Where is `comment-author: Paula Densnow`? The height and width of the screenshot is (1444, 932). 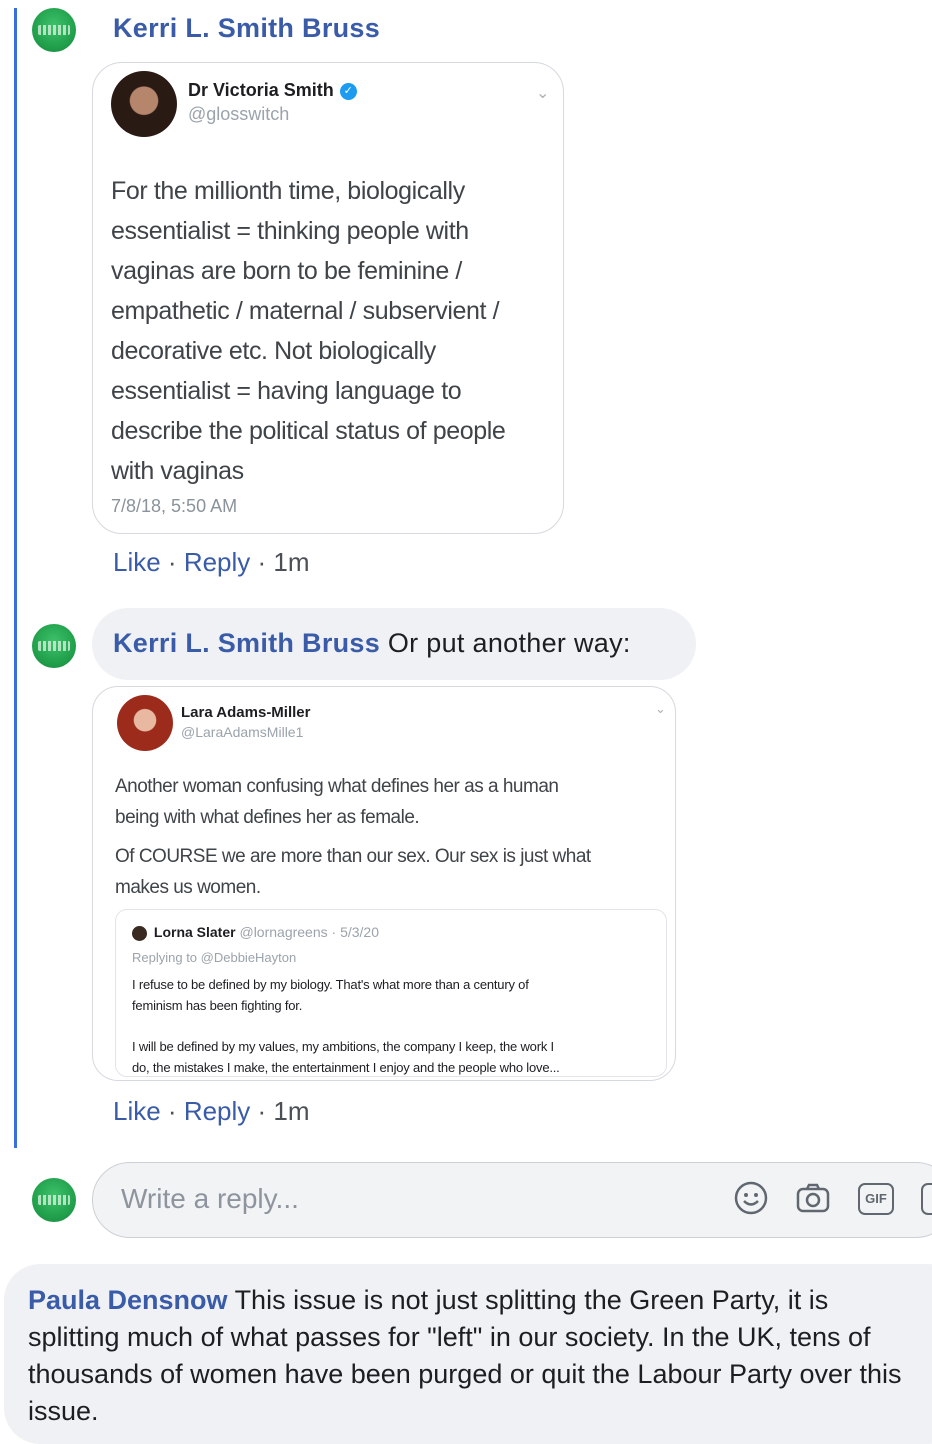 comment-author: Paula Densnow is located at coordinates (128, 1300).